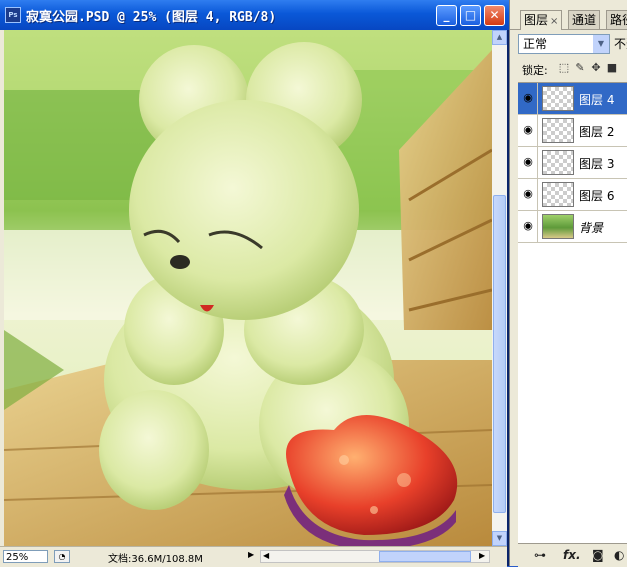 Image resolution: width=627 pixels, height=567 pixels. I want to click on vertical-scrollbar: ▲ ▼, so click(499, 288).